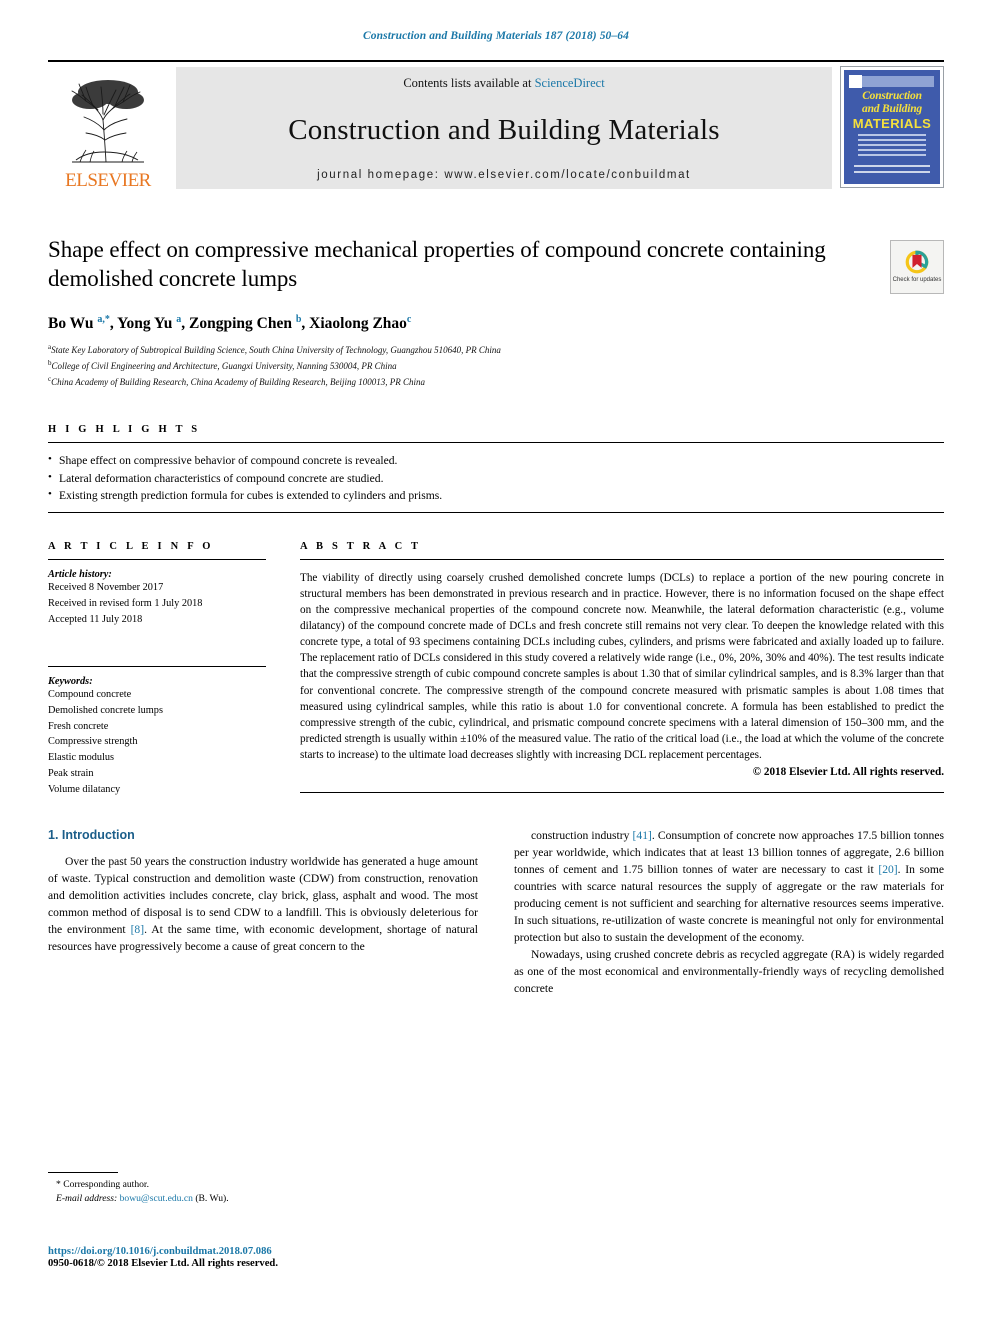 The width and height of the screenshot is (992, 1323). Describe the element at coordinates (156, 1198) in the screenshot. I see `email-link: bowu@scut.edu.cn` at that location.